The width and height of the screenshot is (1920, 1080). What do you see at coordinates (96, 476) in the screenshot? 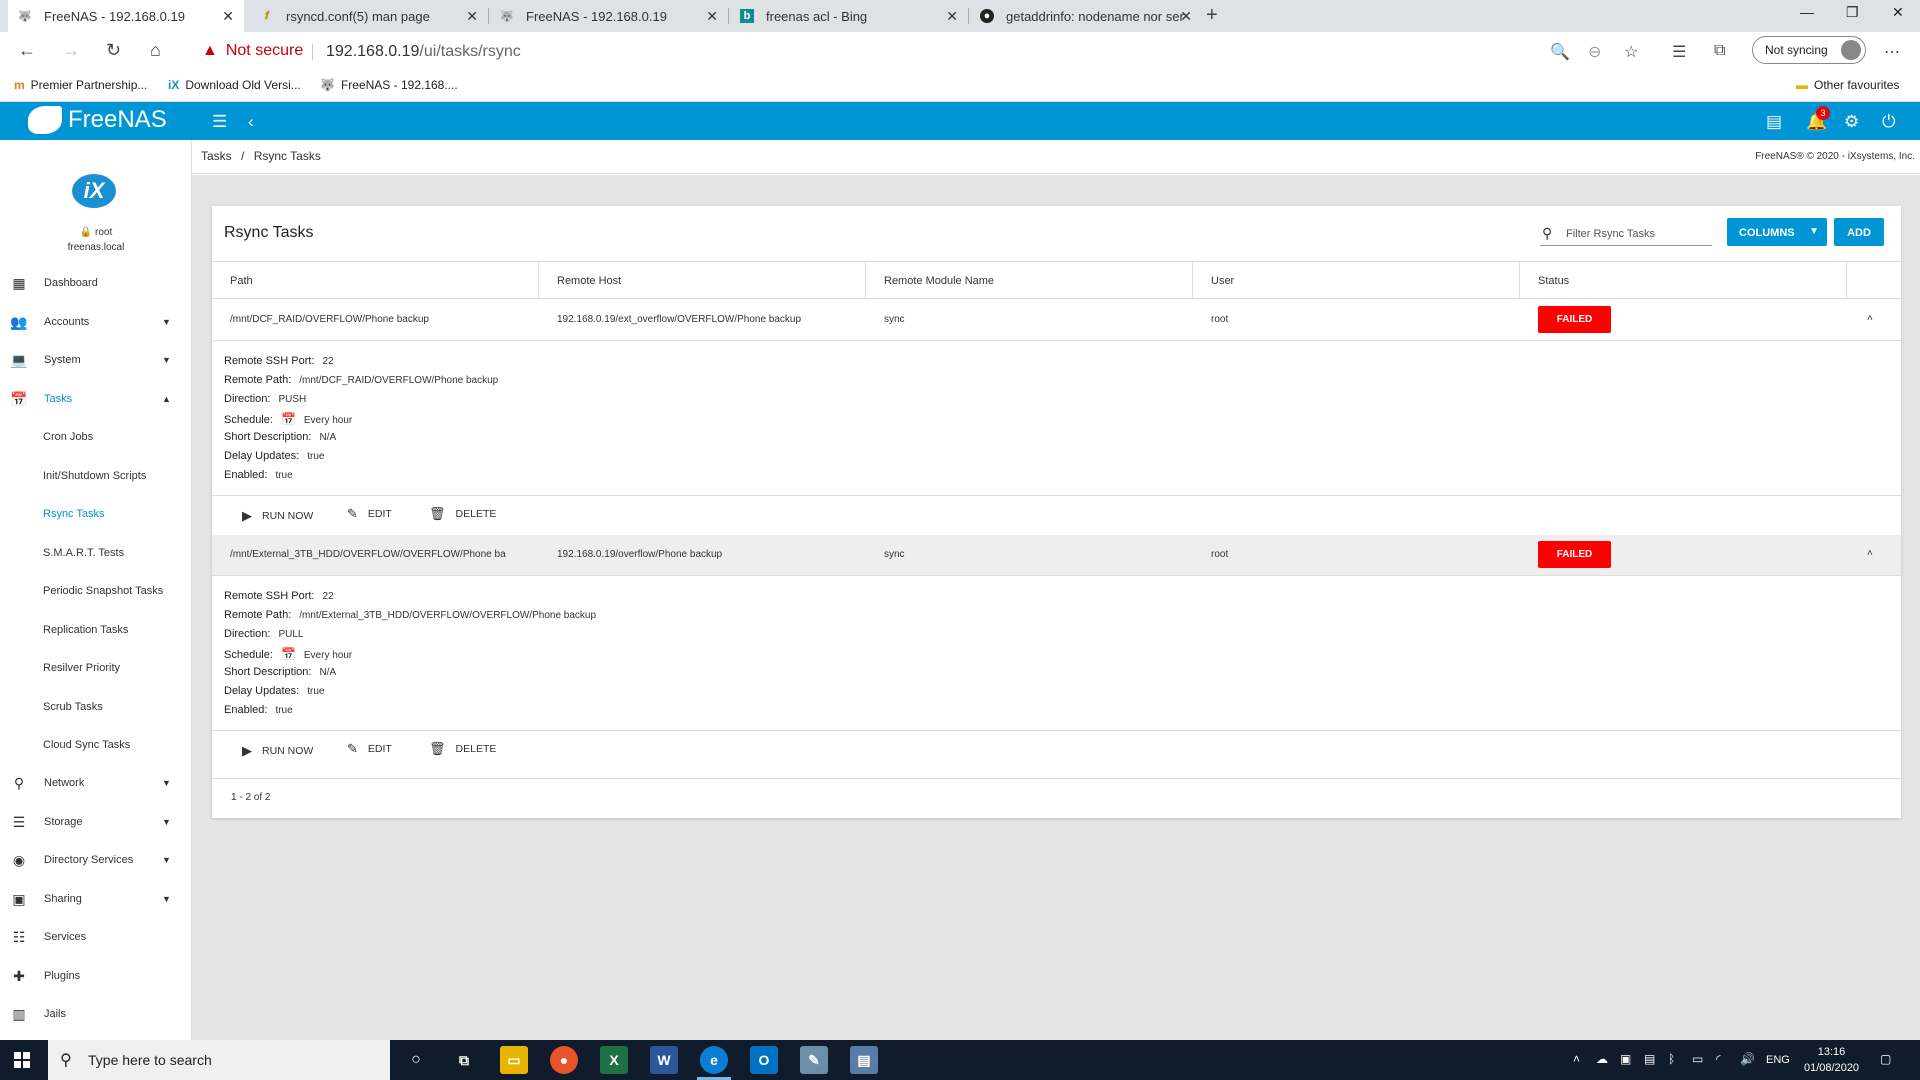
I see `sidebar-item-init-shutdown: Init/Shutdown Scripts` at bounding box center [96, 476].